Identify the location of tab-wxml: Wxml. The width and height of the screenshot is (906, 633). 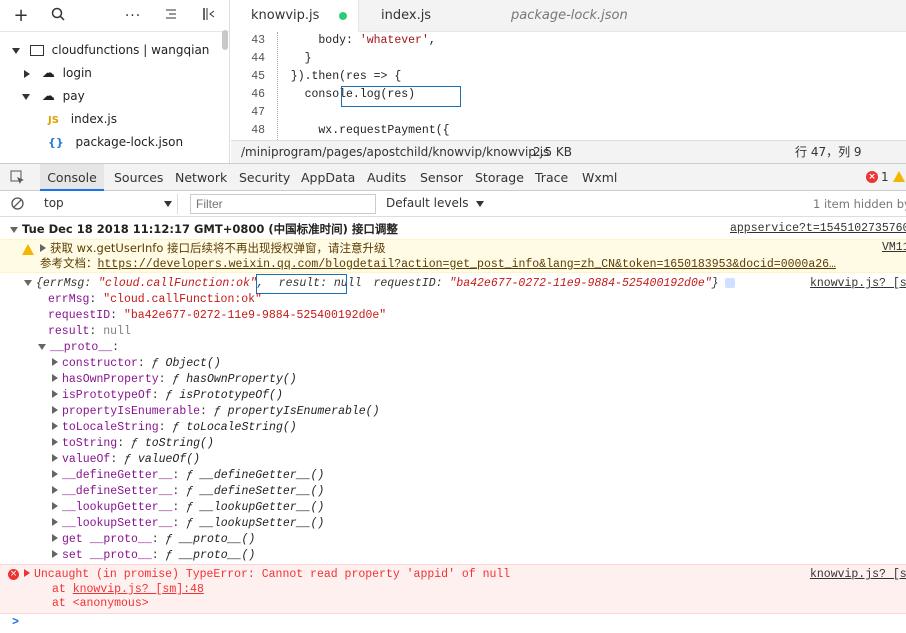
(599, 177).